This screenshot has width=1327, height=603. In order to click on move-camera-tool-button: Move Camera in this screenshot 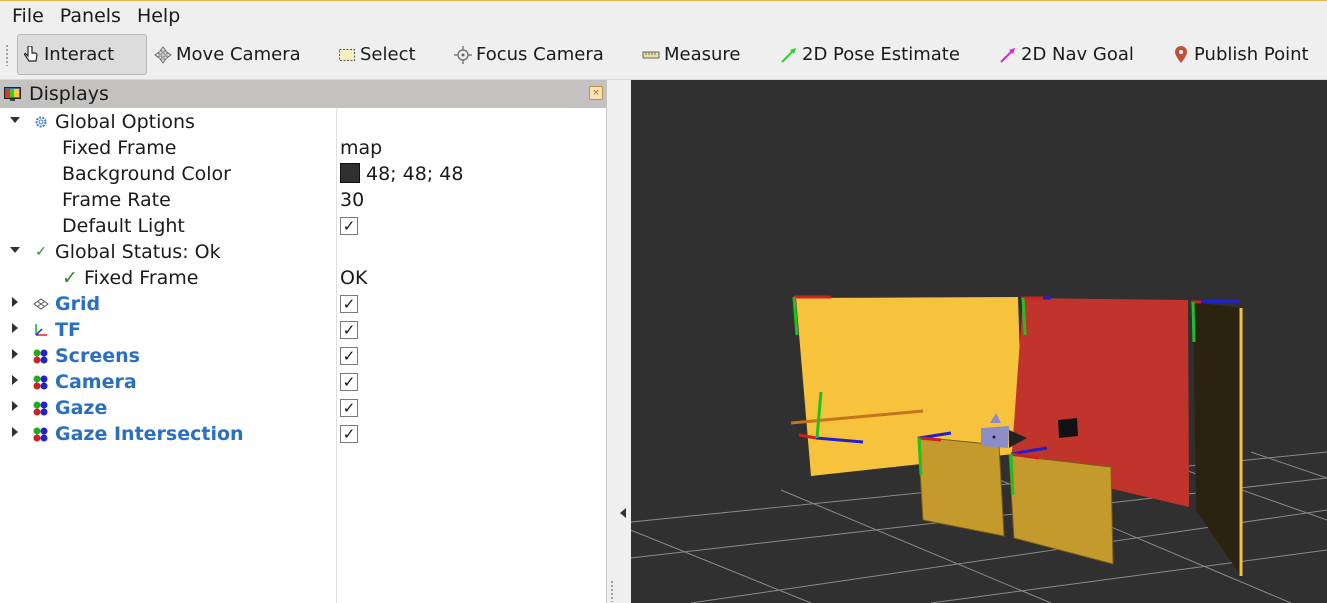, I will do `click(228, 54)`.